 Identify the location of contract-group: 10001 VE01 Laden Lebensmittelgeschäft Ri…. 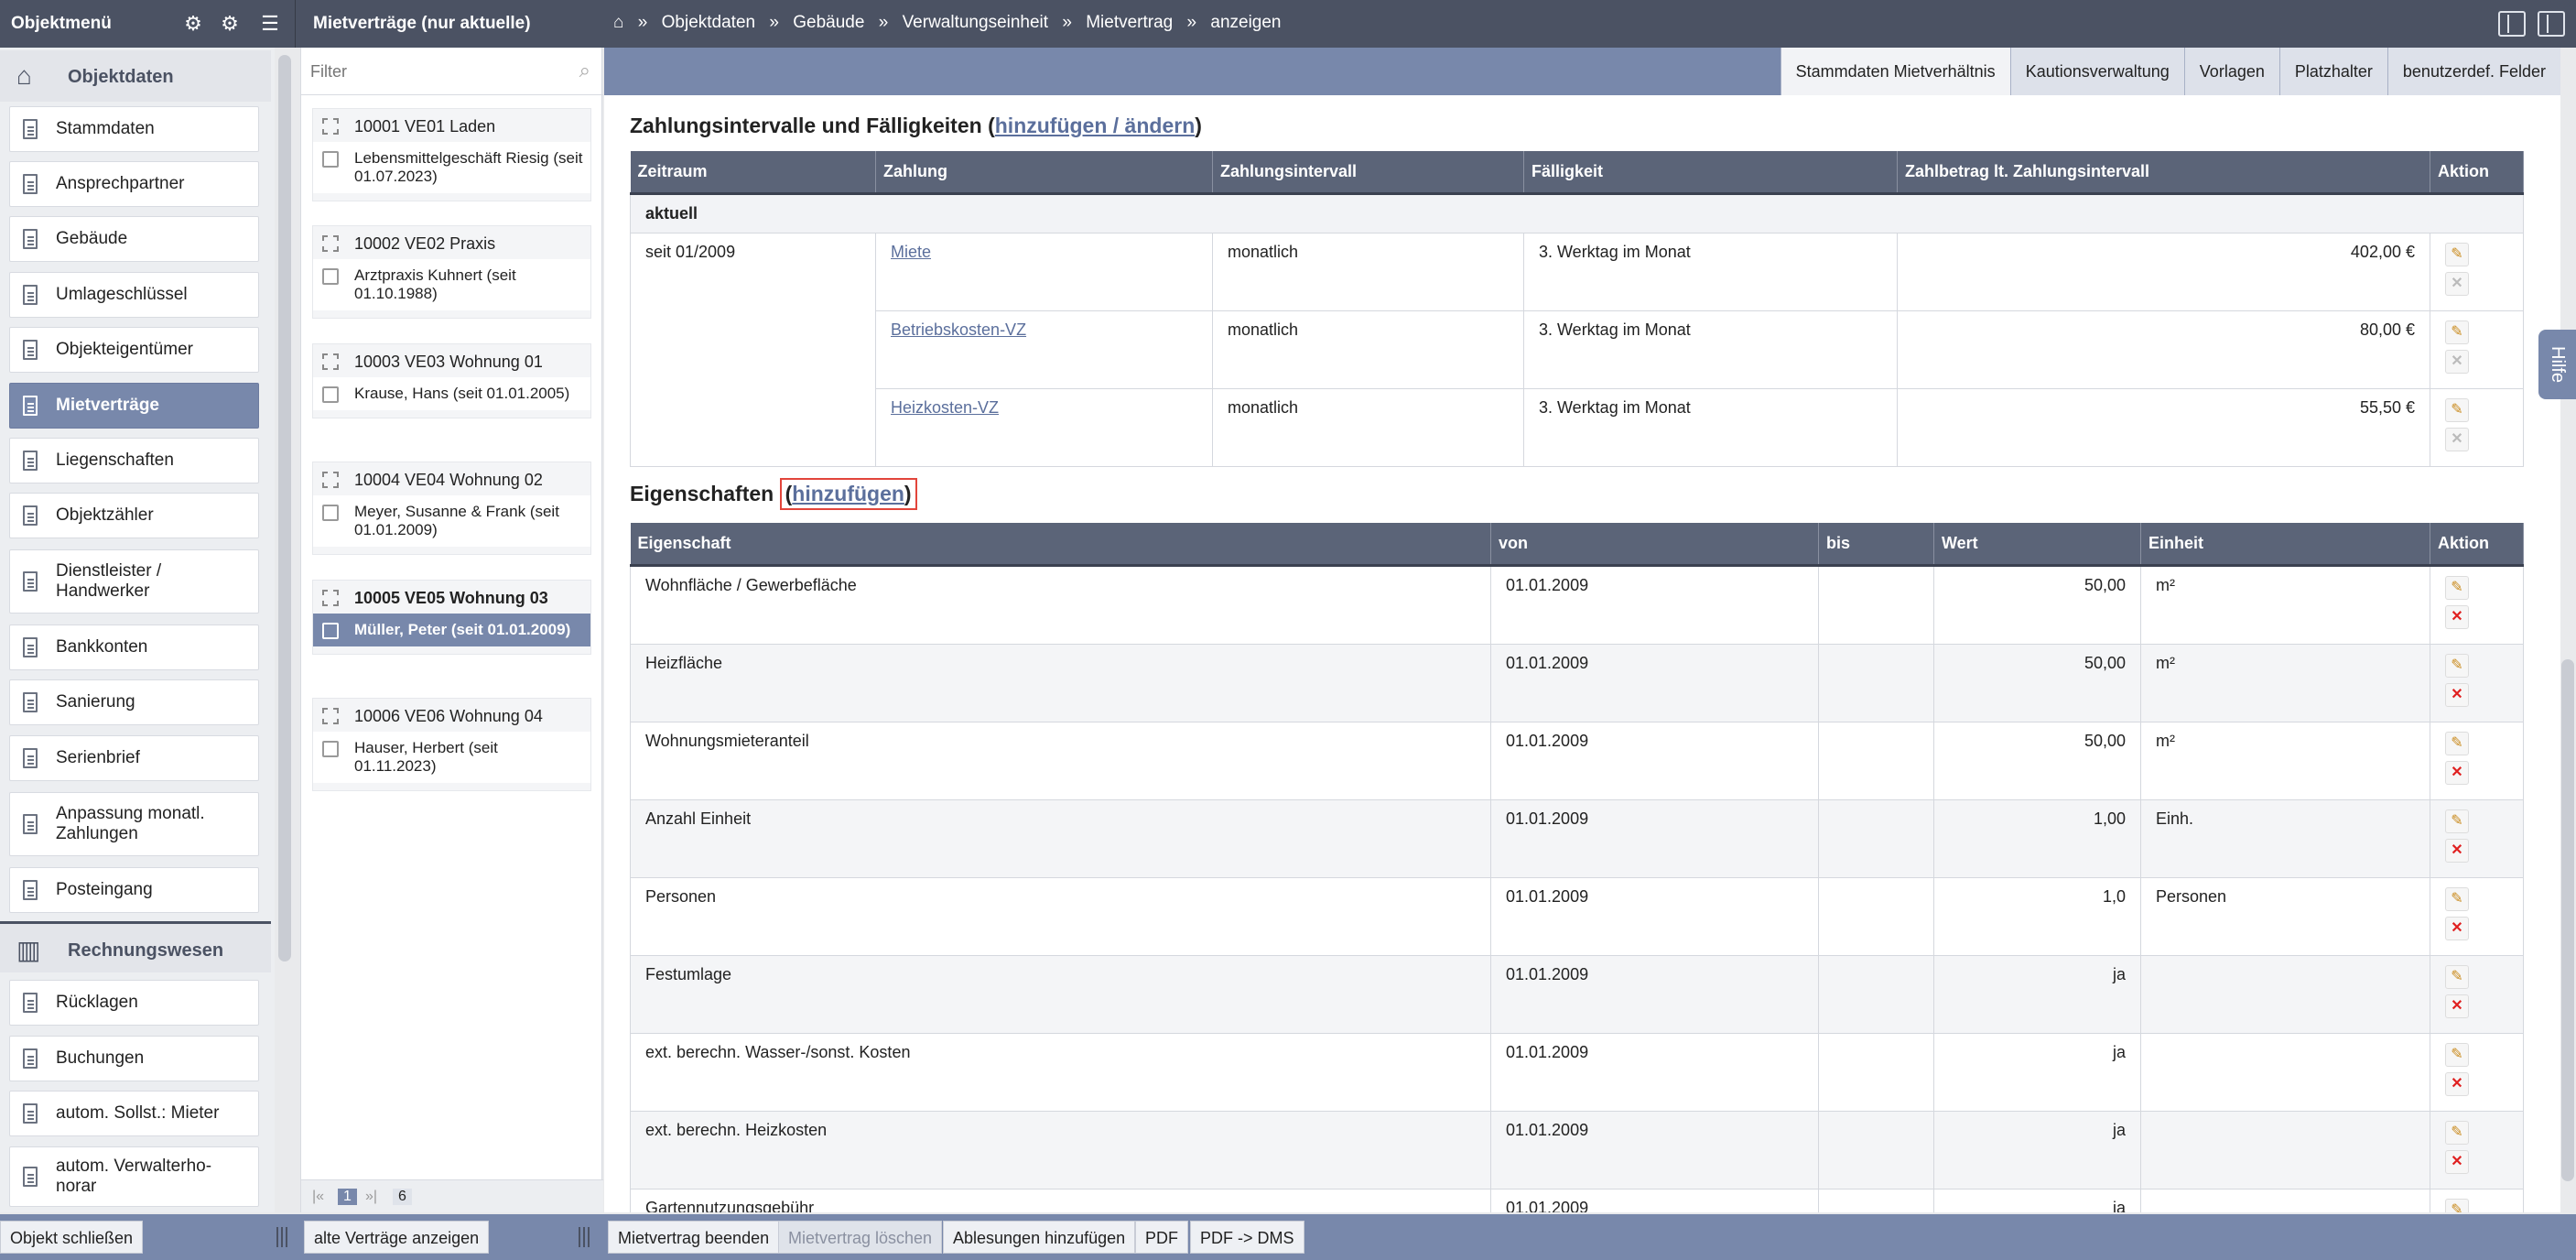
(452, 154).